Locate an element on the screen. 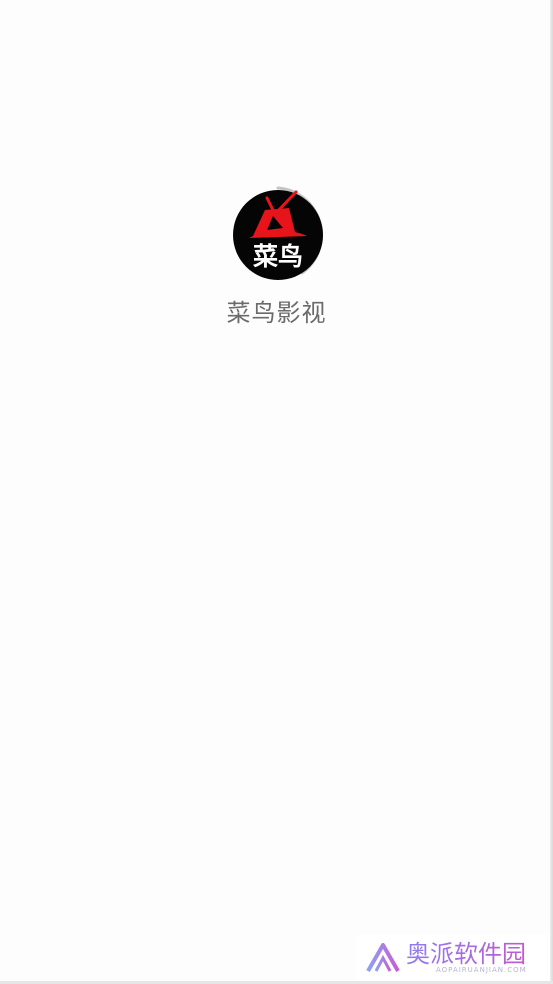 Image resolution: width=553 pixels, height=984 pixels. app-logo: 菜鸟 is located at coordinates (278, 235).